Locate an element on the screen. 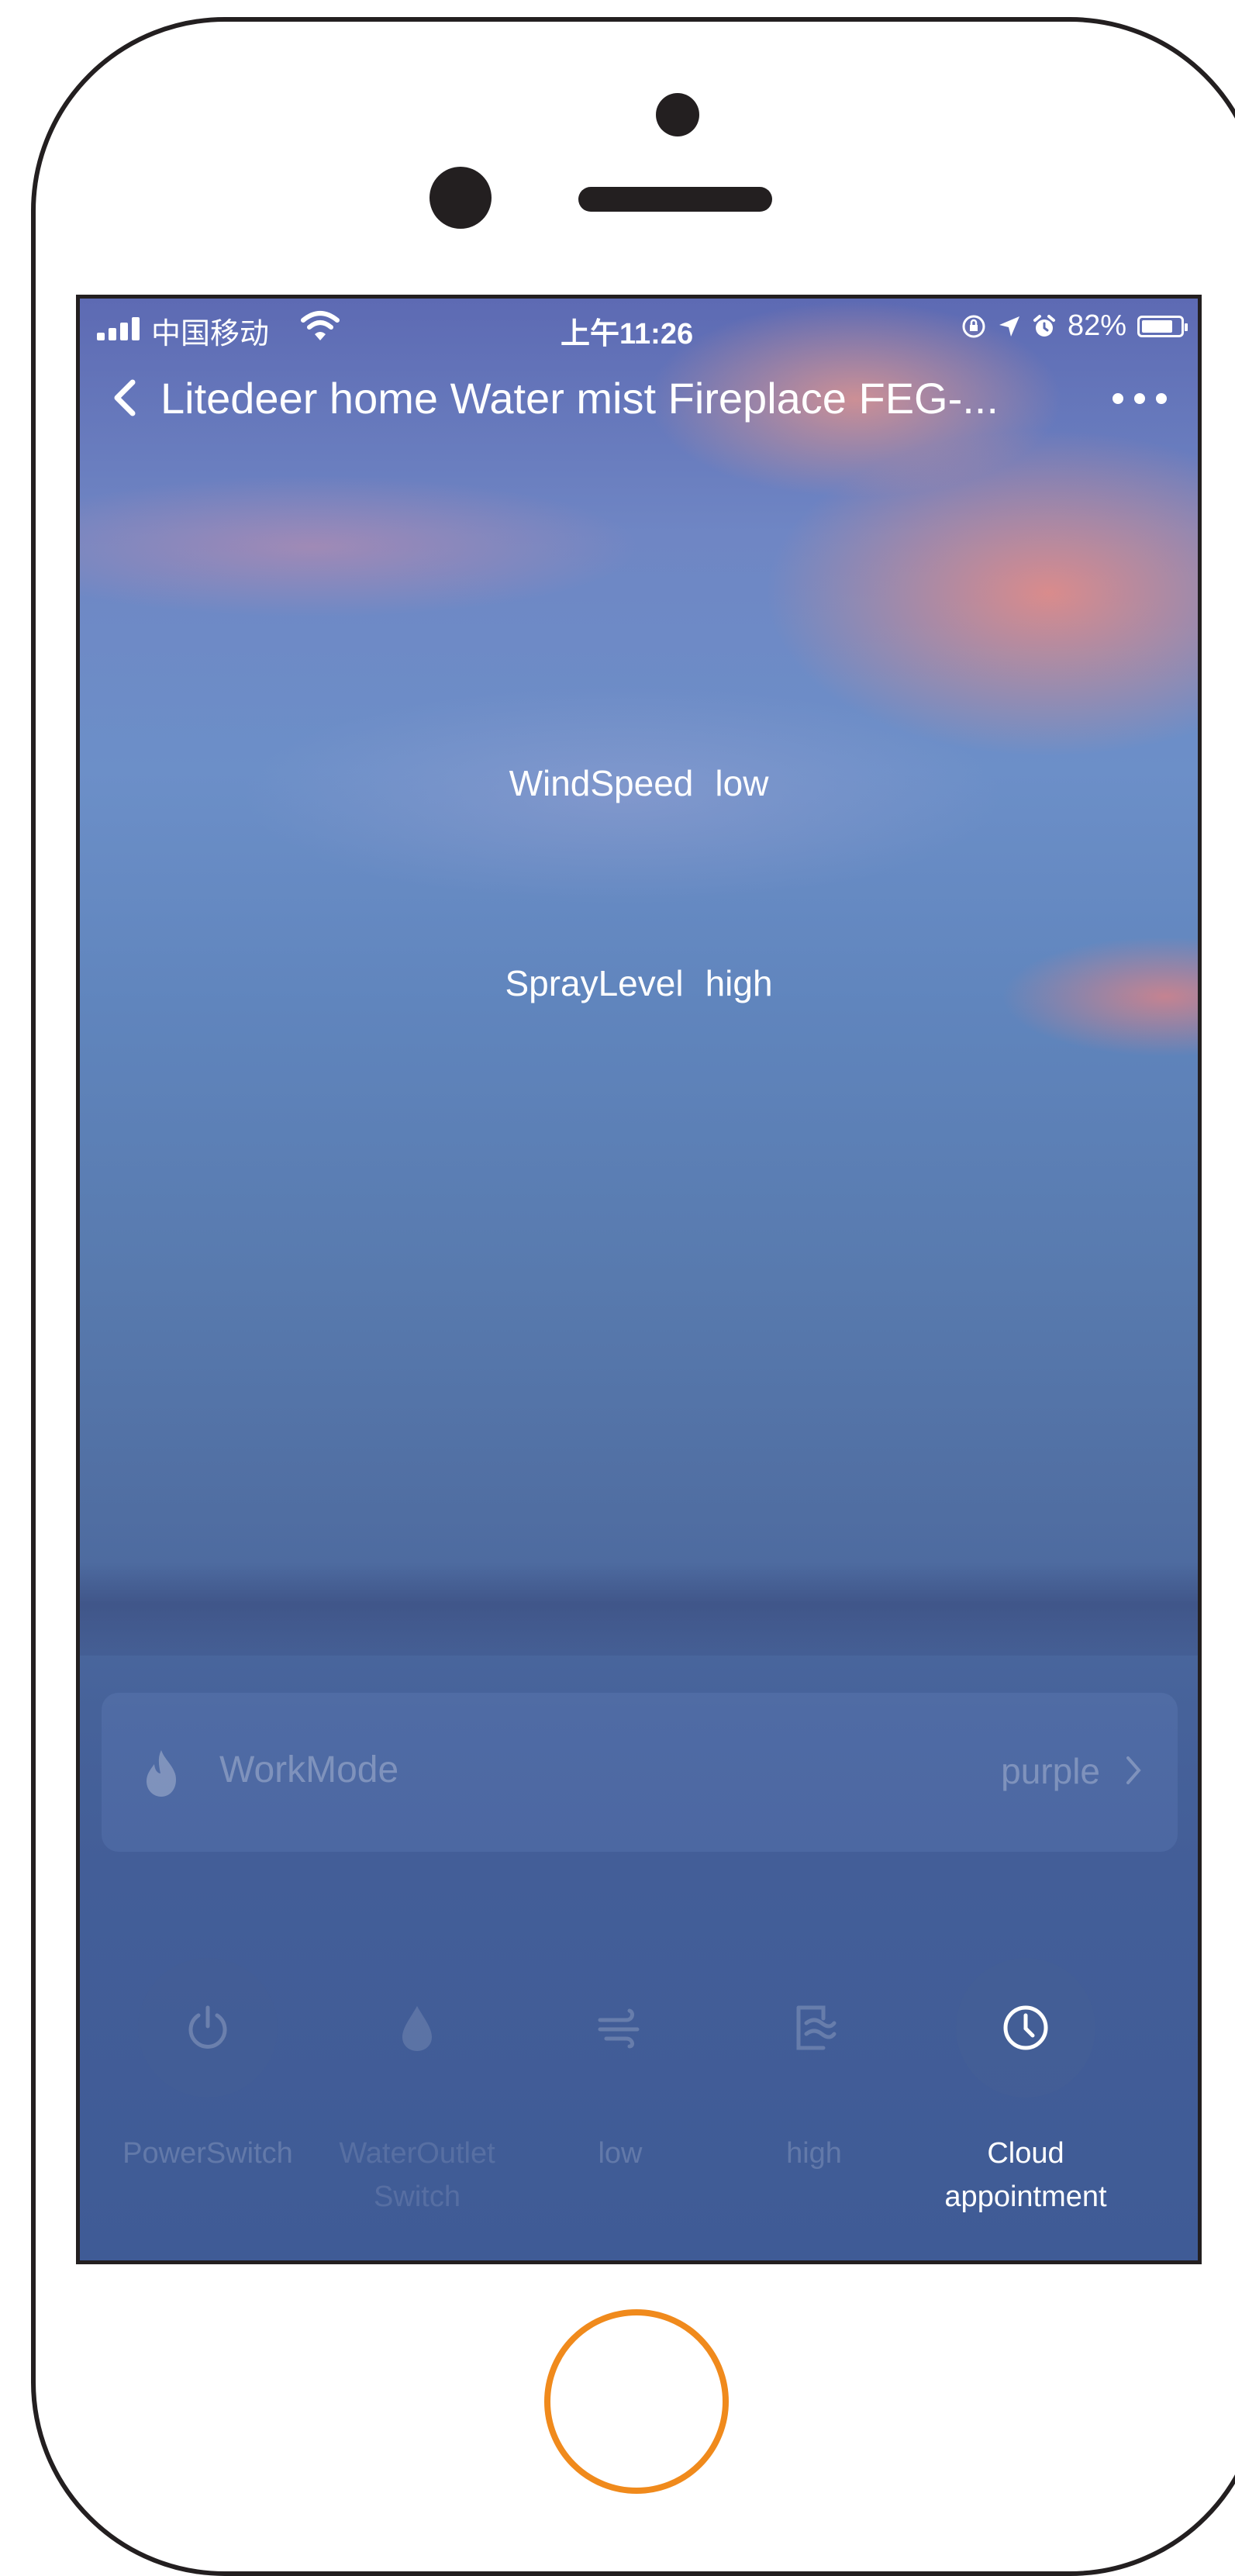  wind-icon is located at coordinates (619, 2028).